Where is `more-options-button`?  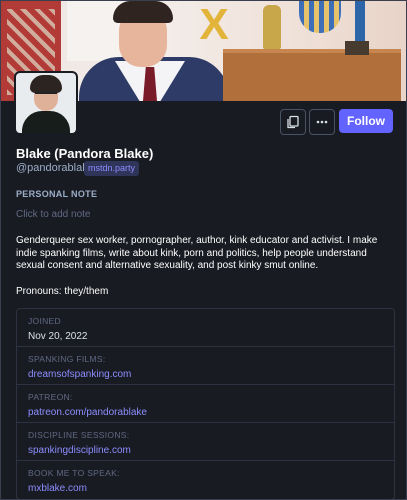
more-options-button is located at coordinates (322, 122).